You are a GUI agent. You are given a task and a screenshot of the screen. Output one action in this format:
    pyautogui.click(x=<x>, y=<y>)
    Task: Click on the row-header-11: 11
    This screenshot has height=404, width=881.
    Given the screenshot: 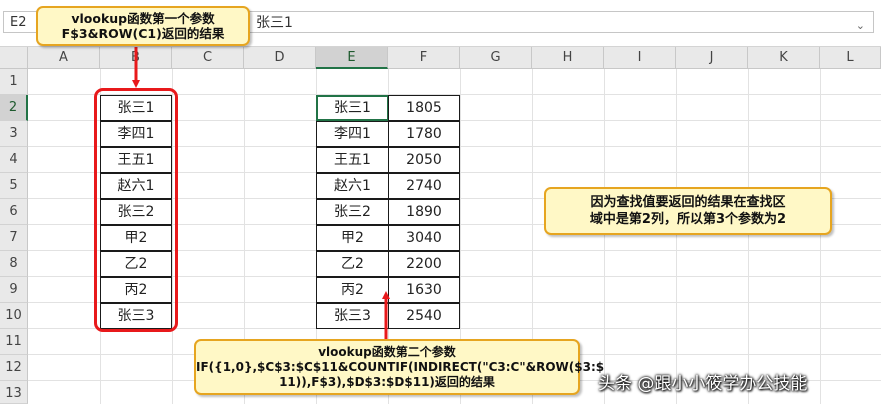 What is the action you would take?
    pyautogui.click(x=14, y=342)
    